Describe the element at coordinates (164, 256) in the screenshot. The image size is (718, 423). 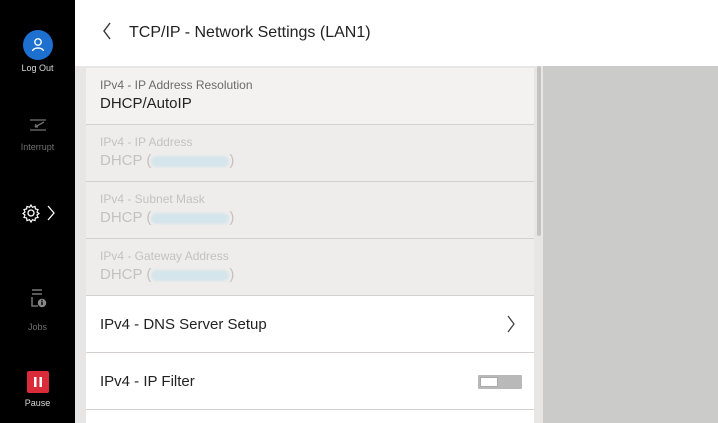
I see `row-label: IPv4 - Gateway Address` at that location.